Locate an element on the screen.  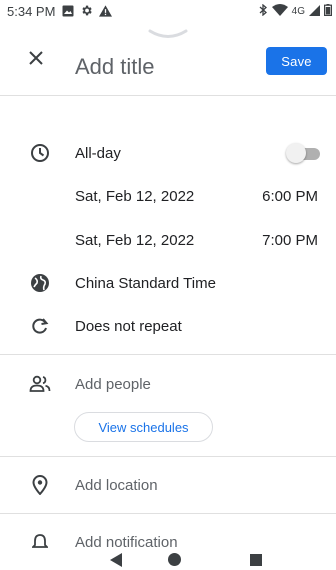
add-people-row: Add people is located at coordinates (168, 384).